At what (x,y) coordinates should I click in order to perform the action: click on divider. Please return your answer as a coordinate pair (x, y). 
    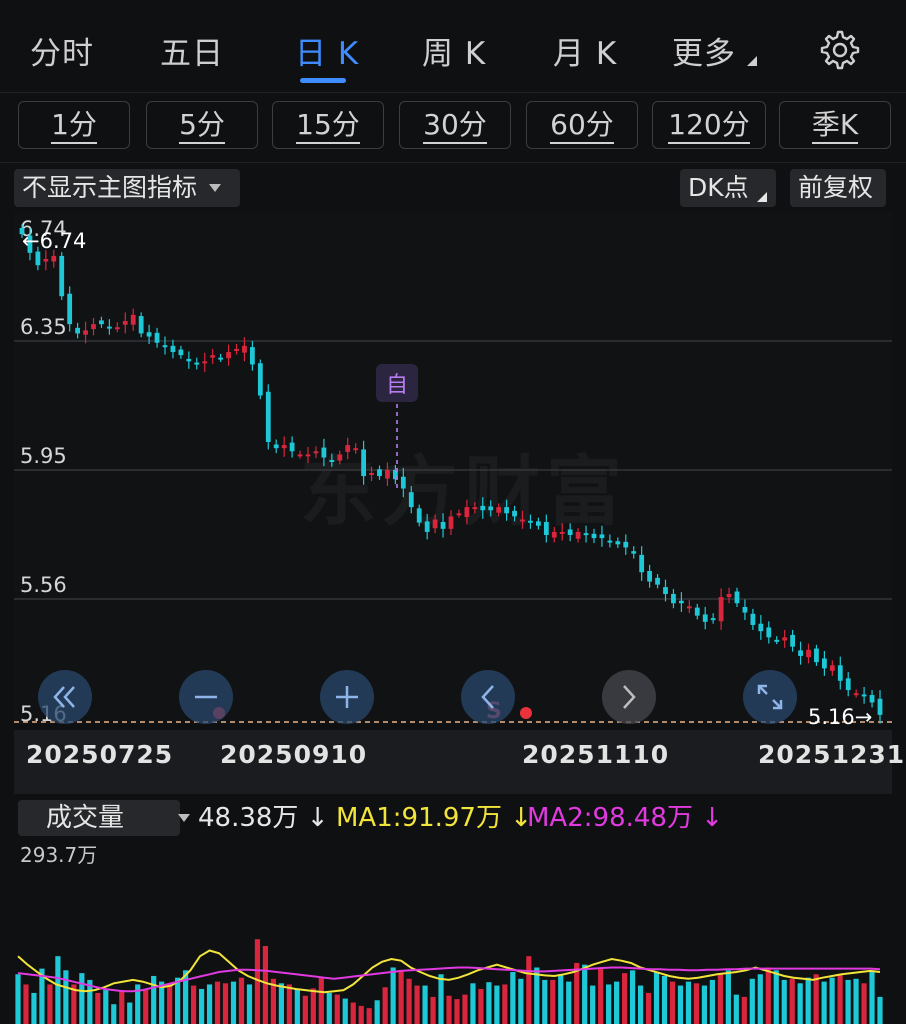
    Looking at the image, I should click on (453, 162).